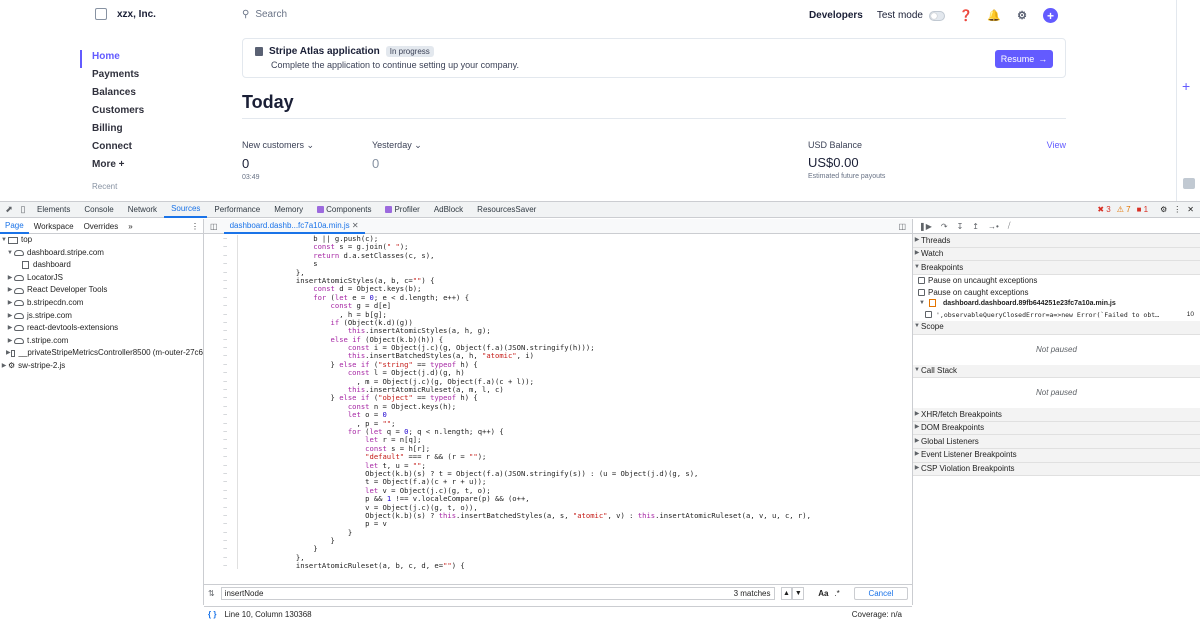 The image size is (1200, 622). I want to click on tree-item-t-stripe: ▶ t.stripe.com, so click(101, 341).